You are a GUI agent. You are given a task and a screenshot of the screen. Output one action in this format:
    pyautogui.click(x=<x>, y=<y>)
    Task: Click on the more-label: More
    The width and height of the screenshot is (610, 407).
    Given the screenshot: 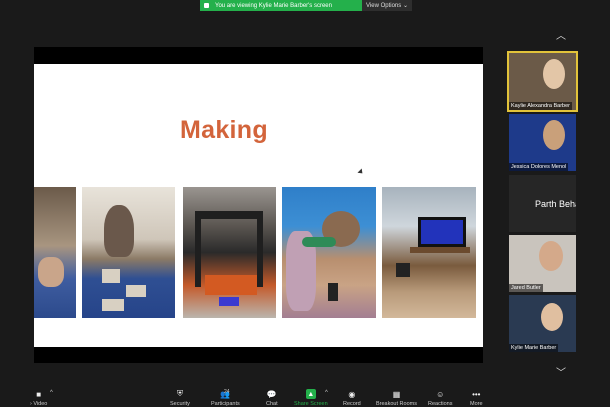 What is the action you would take?
    pyautogui.click(x=476, y=404)
    